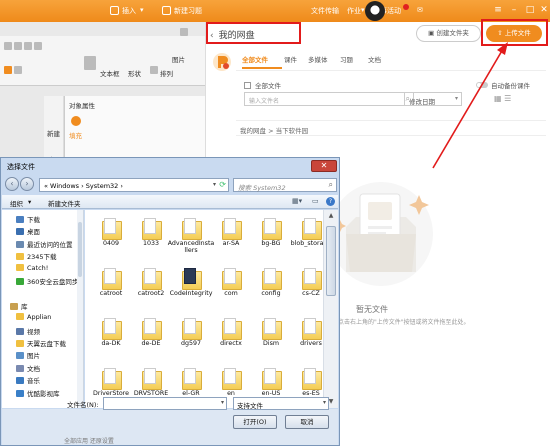  What do you see at coordinates (83, 186) in the screenshot?
I see `address-path: « Windows › System32 ›` at bounding box center [83, 186].